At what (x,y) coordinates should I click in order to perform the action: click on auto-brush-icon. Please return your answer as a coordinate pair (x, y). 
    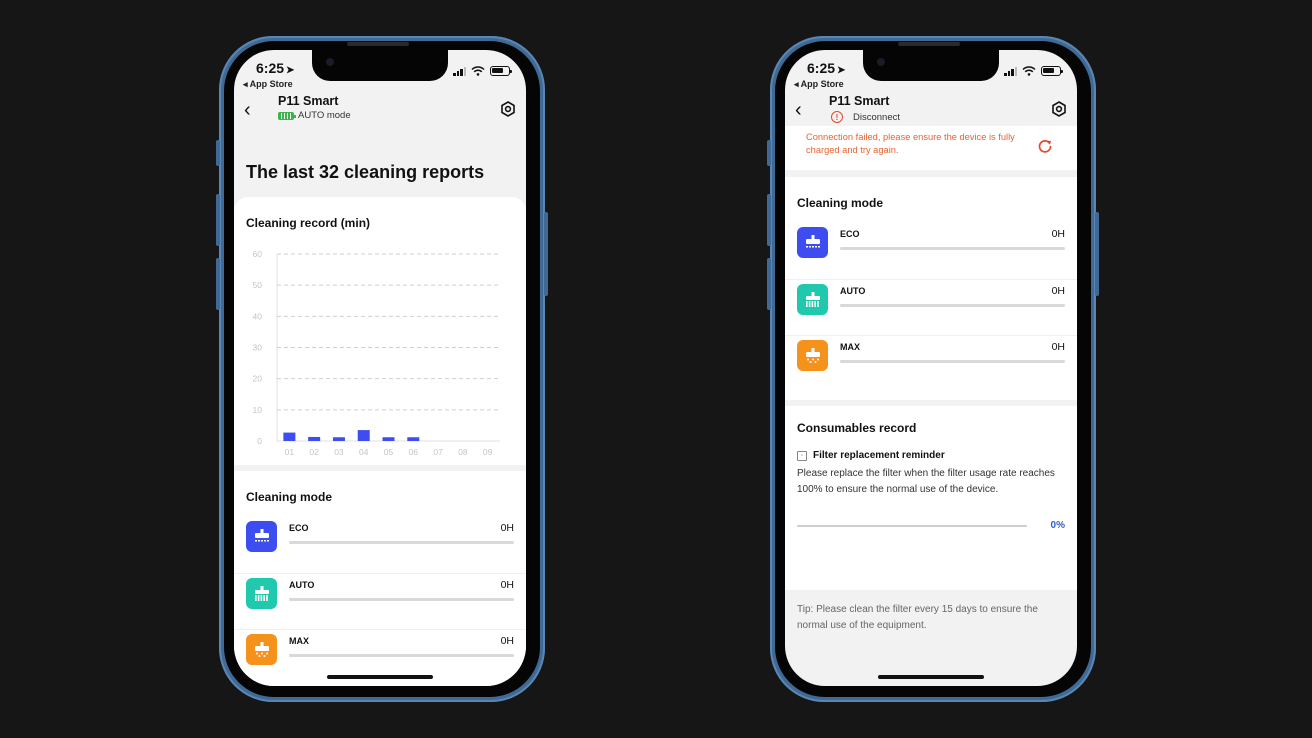
    Looking at the image, I should click on (812, 299).